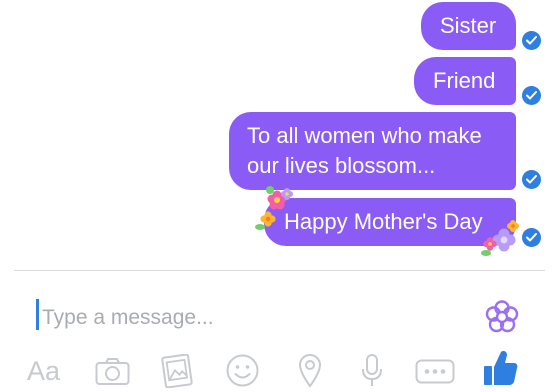 This screenshot has height=392, width=559. I want to click on thumbs-up-icon, so click(500, 368).